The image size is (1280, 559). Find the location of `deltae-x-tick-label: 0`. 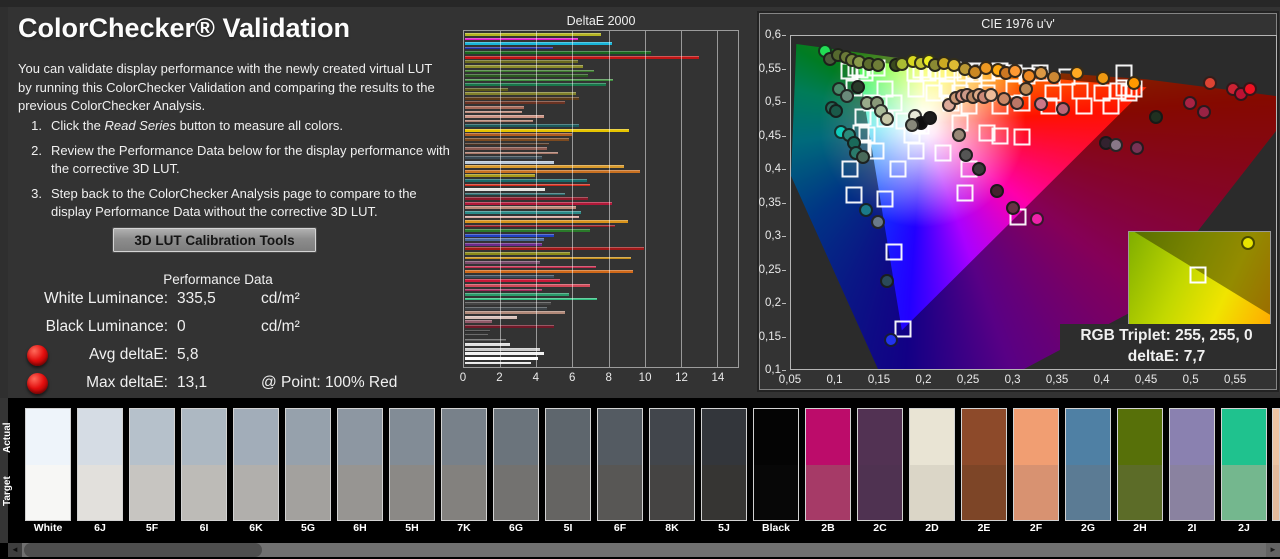

deltae-x-tick-label: 0 is located at coordinates (463, 378).